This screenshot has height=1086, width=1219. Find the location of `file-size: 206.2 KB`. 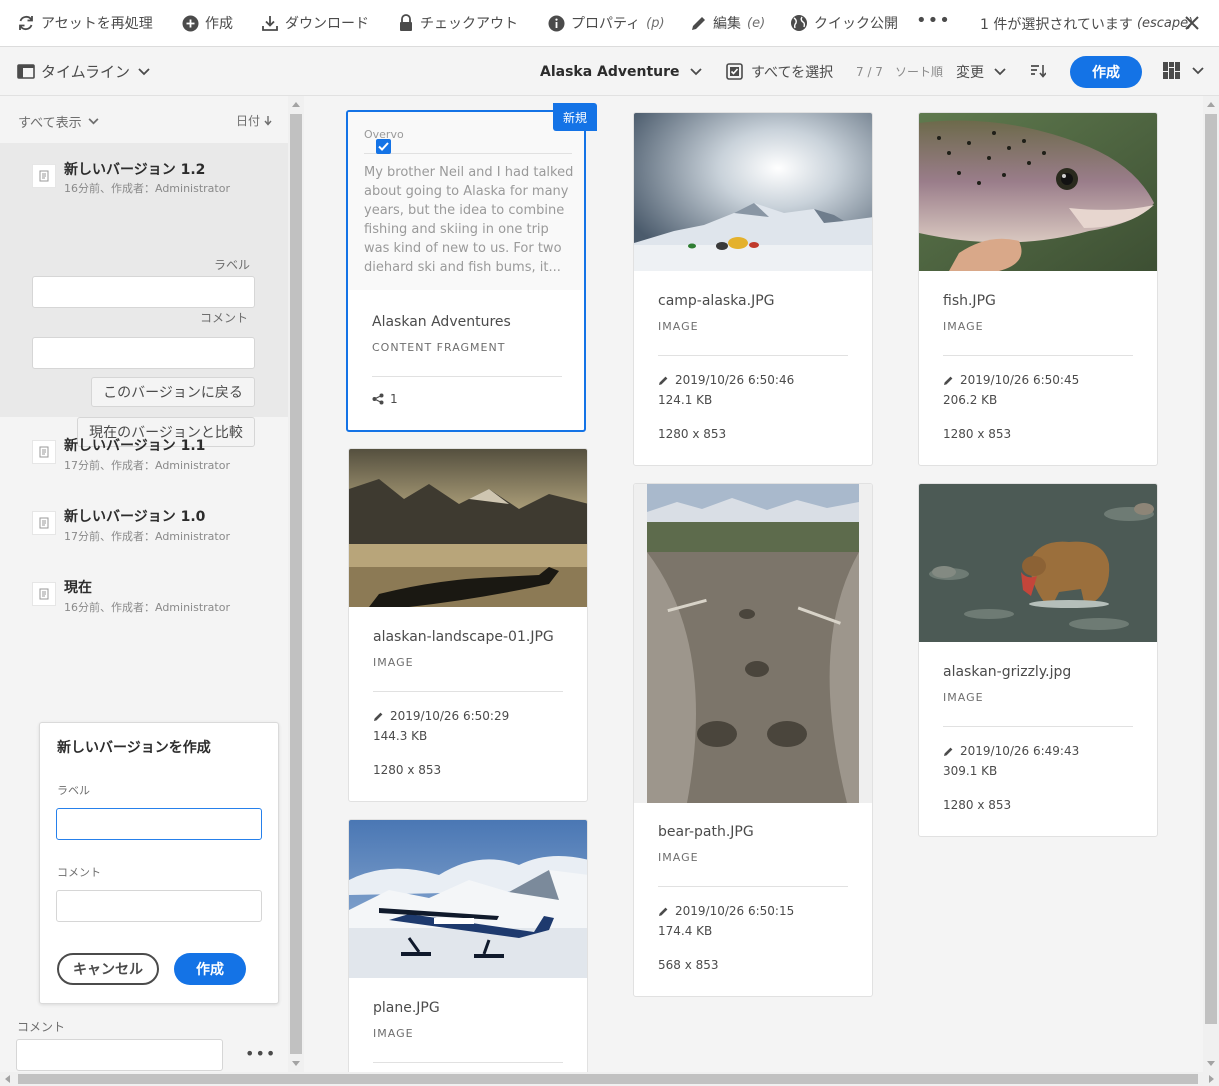

file-size: 206.2 KB is located at coordinates (970, 400).